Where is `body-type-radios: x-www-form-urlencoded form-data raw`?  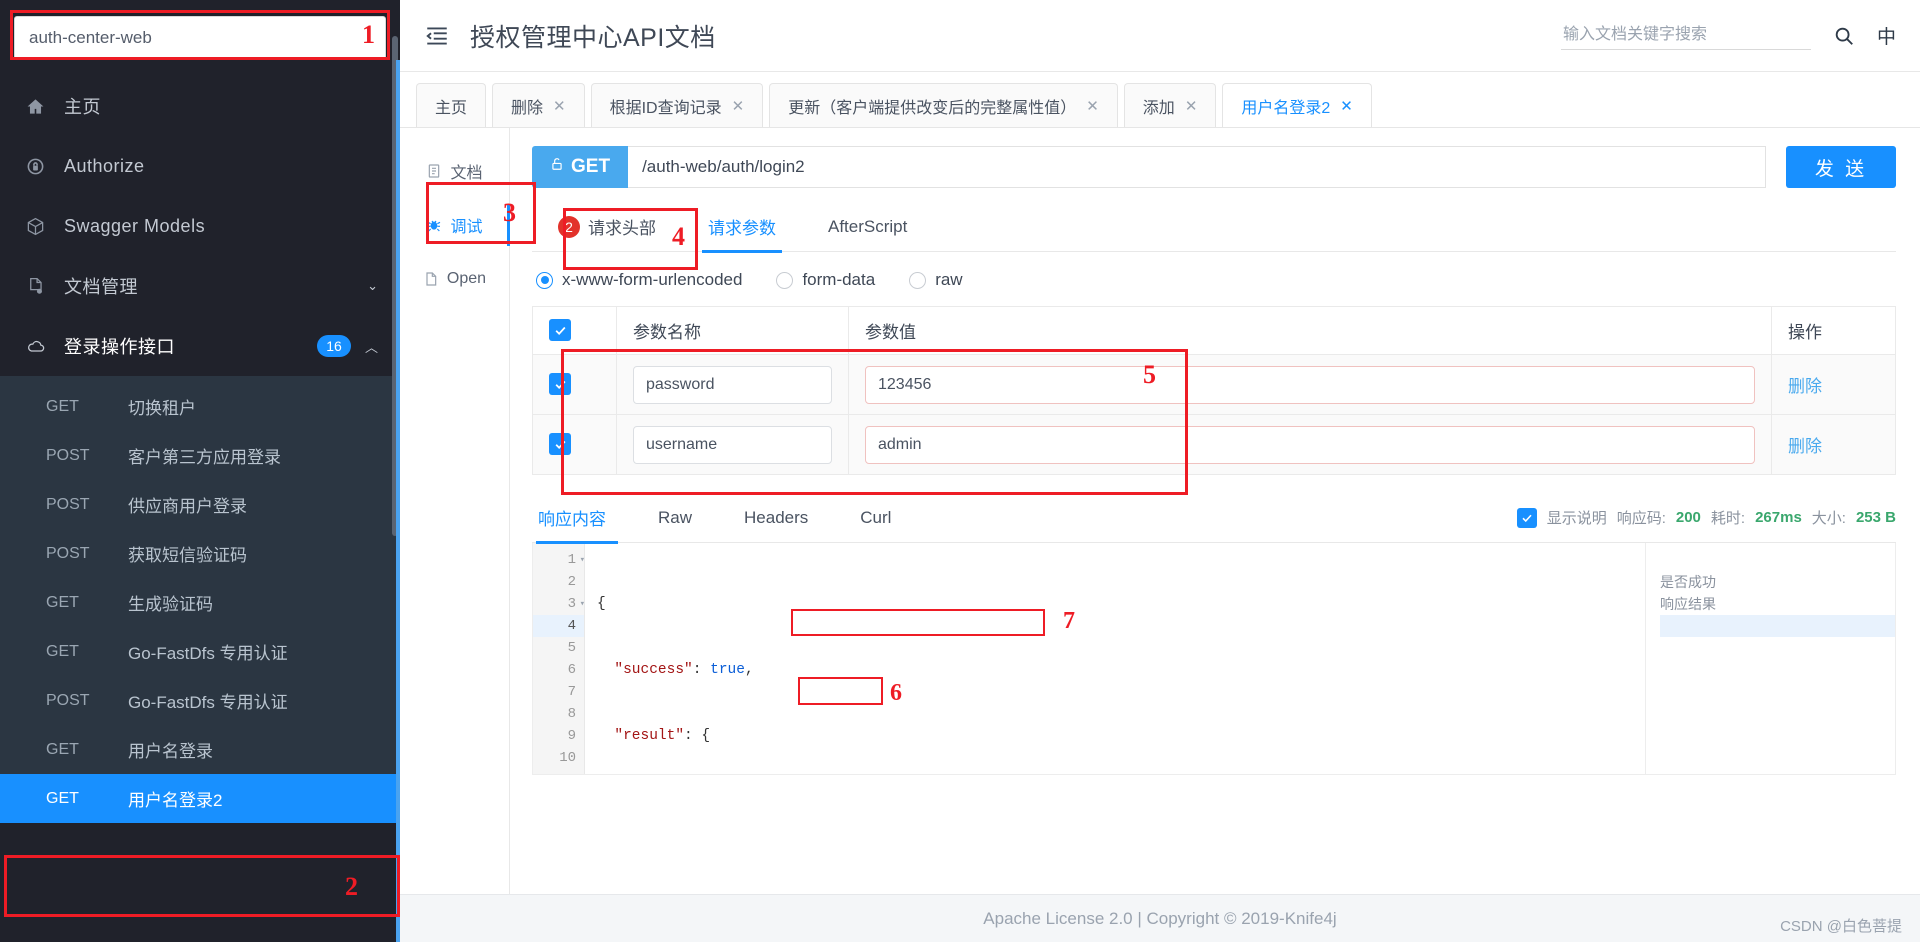 body-type-radios: x-www-form-urlencoded form-data raw is located at coordinates (1214, 280).